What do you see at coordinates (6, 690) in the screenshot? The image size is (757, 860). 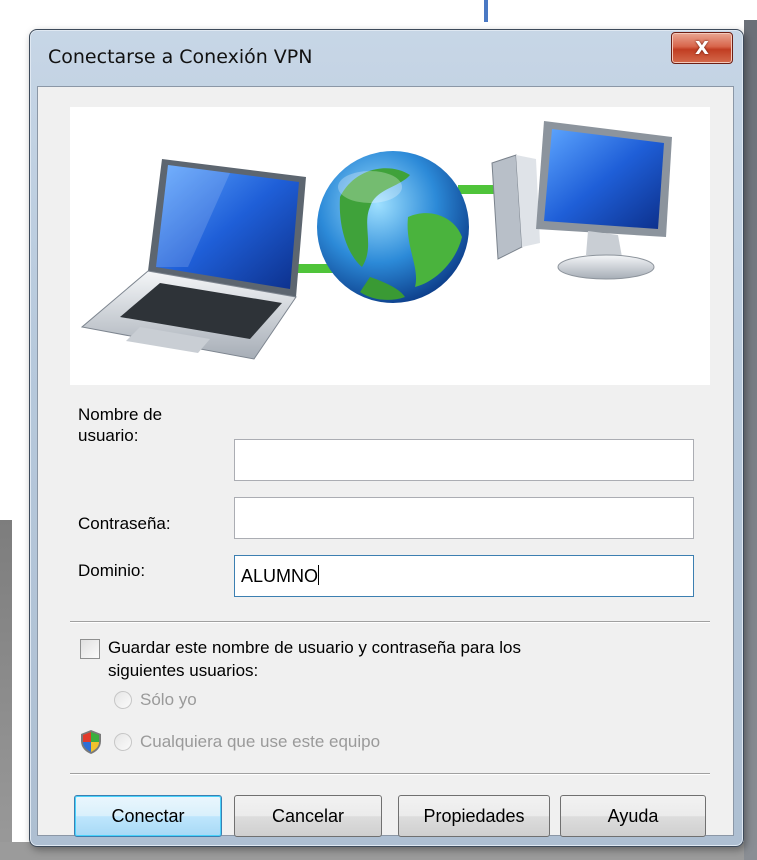 I see `desktop-background` at bounding box center [6, 690].